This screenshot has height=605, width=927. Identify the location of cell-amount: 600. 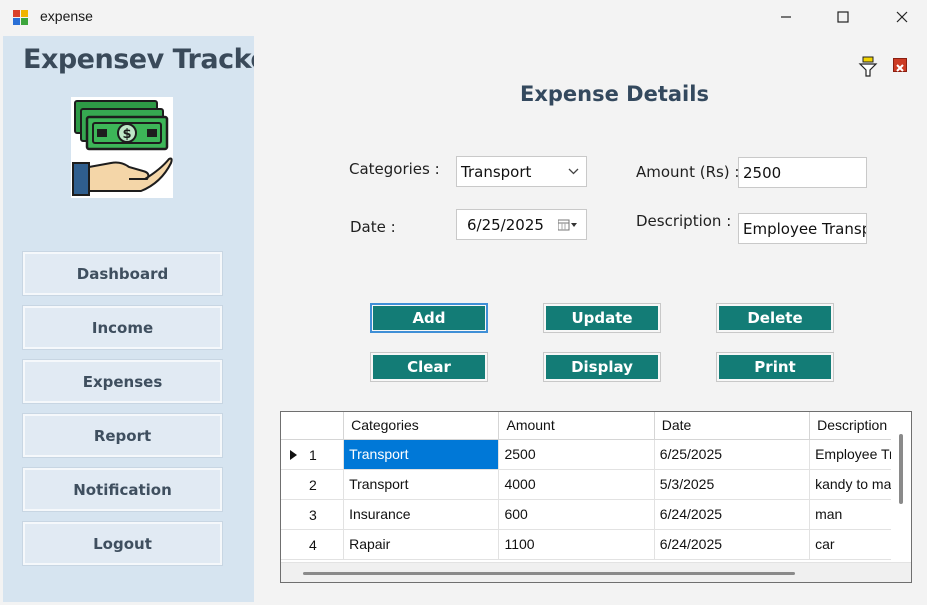
(576, 514).